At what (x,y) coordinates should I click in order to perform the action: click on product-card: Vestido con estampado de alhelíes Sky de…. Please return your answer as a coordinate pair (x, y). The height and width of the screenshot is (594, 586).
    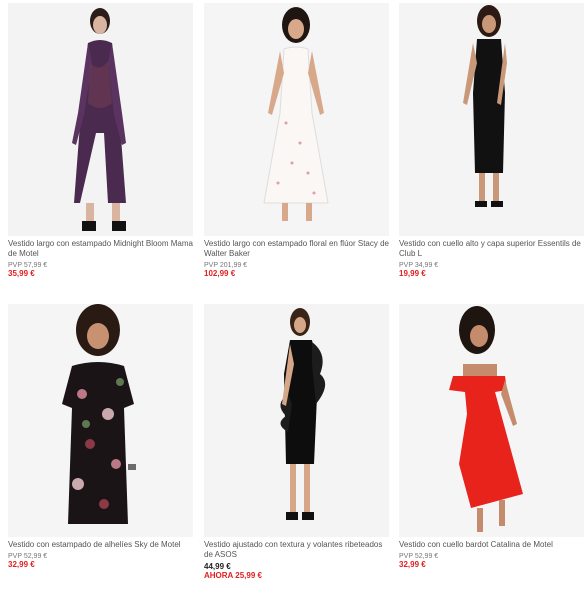
    Looking at the image, I should click on (100, 444).